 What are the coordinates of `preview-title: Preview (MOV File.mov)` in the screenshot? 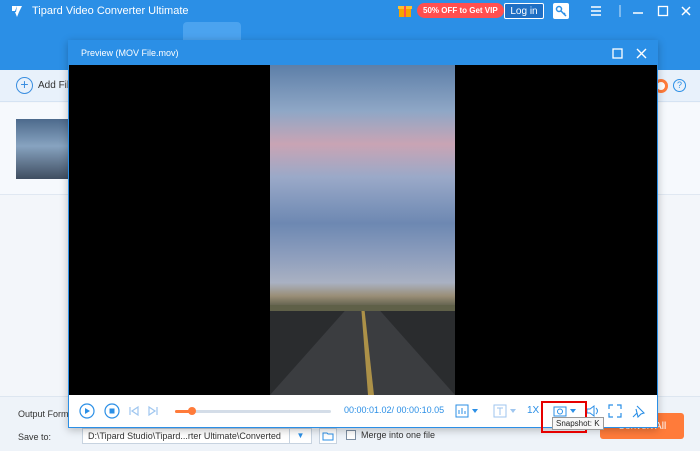 It's located at (130, 53).